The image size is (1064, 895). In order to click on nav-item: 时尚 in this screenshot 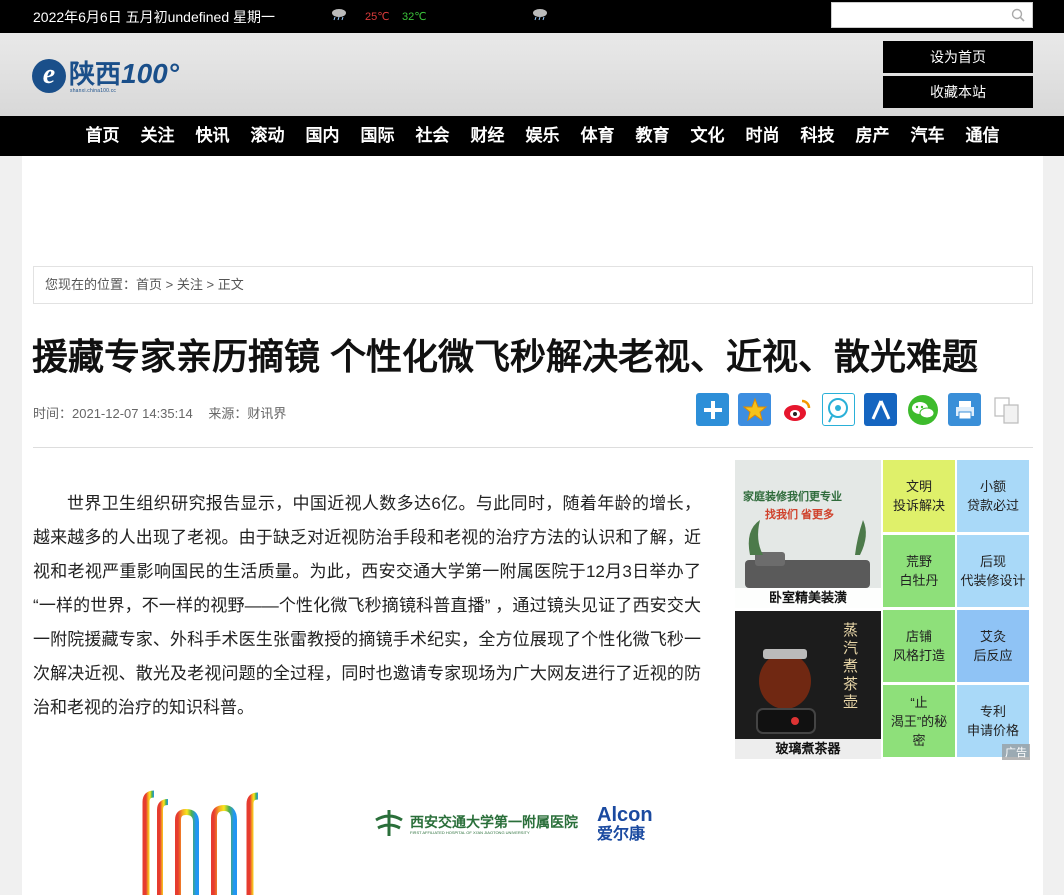, I will do `click(762, 136)`.